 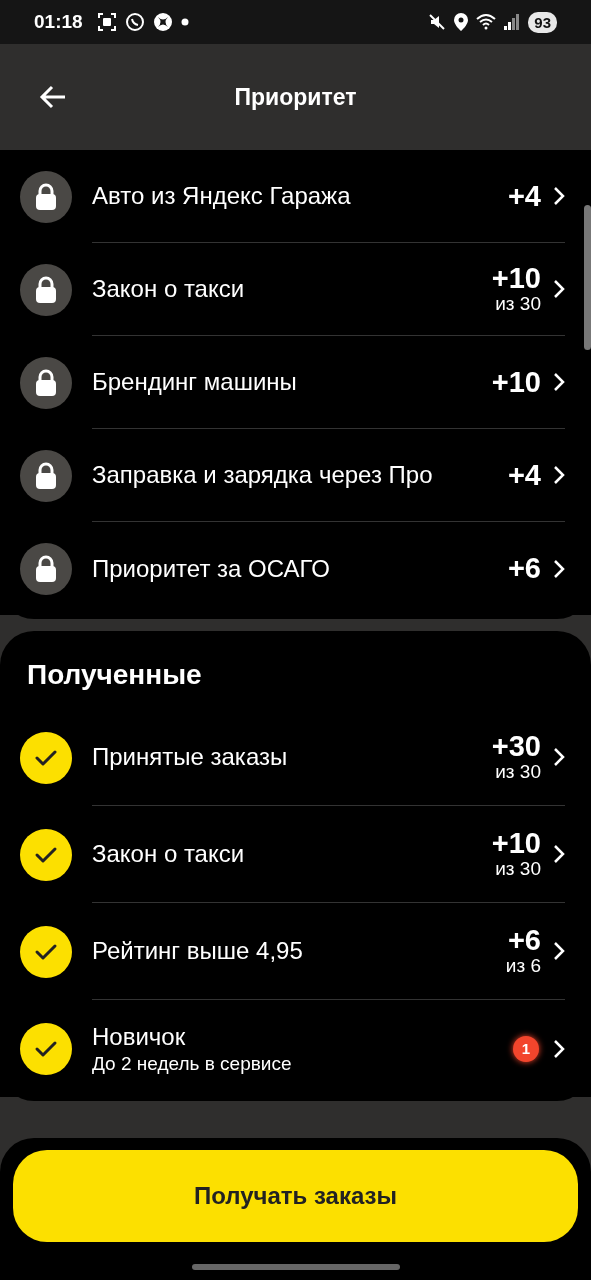 What do you see at coordinates (512, 22) in the screenshot?
I see `signal-icon` at bounding box center [512, 22].